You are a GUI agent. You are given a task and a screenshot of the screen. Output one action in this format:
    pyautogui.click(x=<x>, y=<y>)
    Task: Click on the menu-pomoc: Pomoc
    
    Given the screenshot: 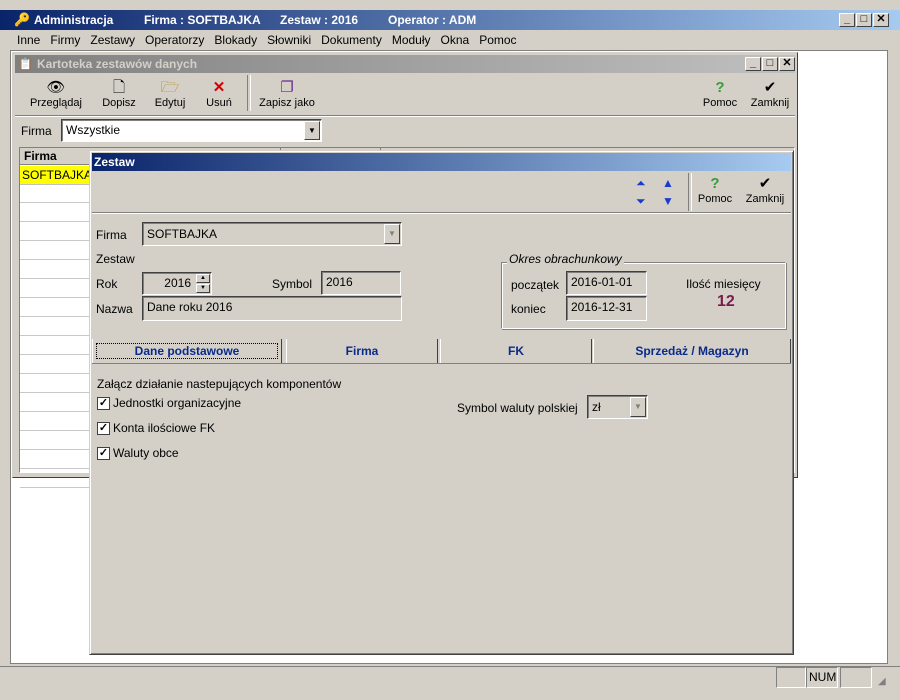 What is the action you would take?
    pyautogui.click(x=497, y=40)
    